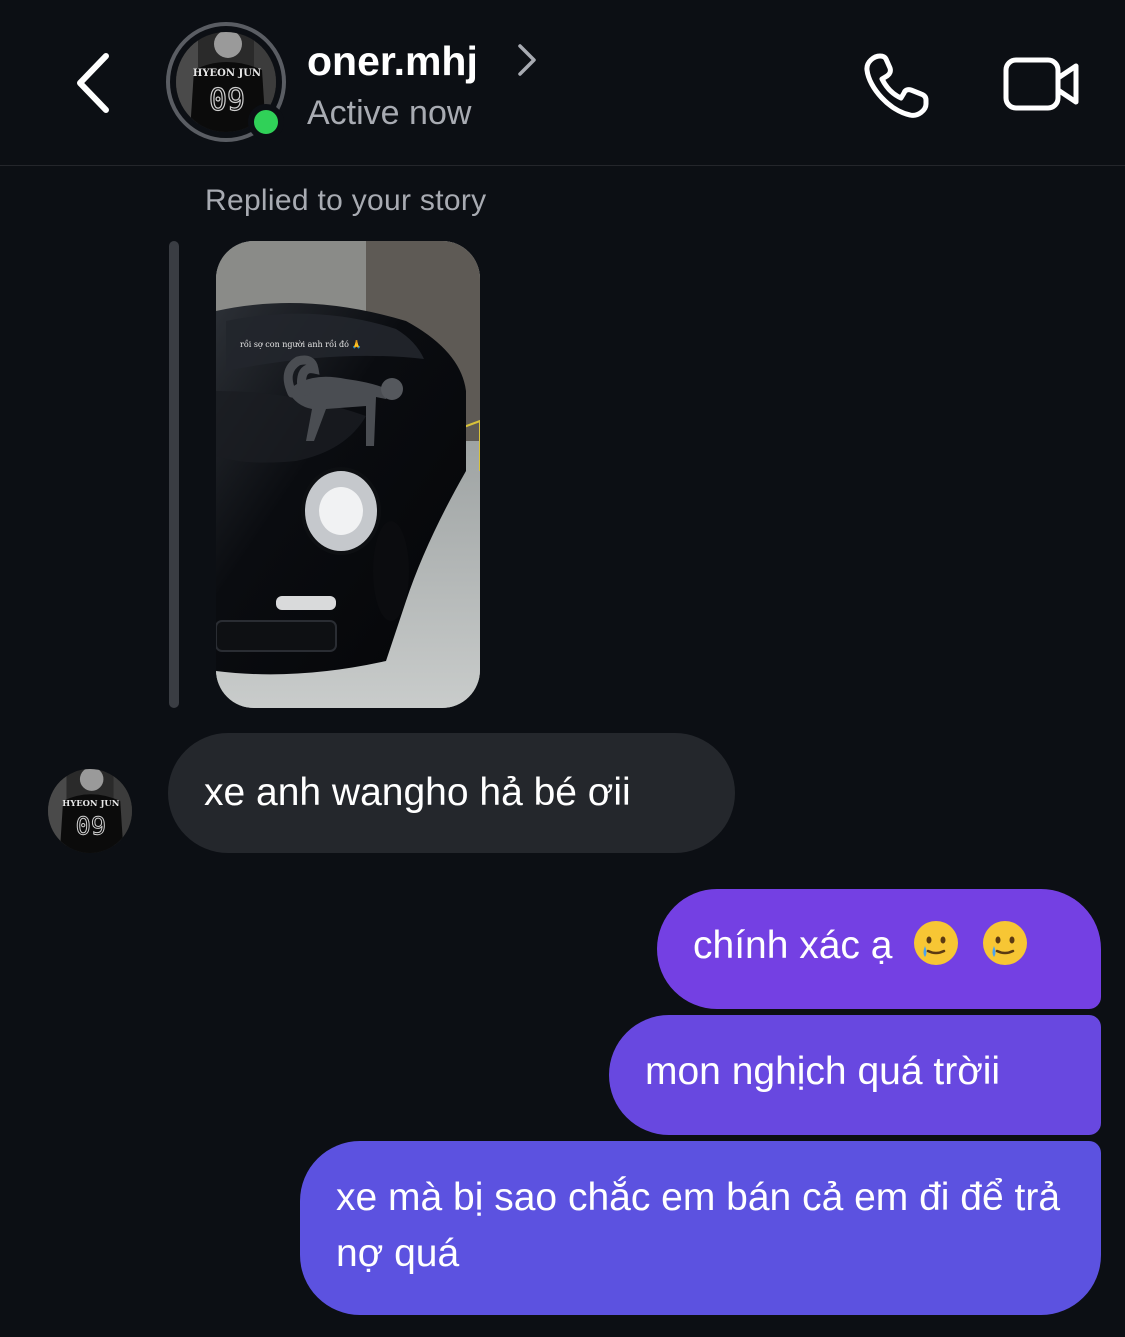 The height and width of the screenshot is (1337, 1125). I want to click on message-text: chính xác ạ, so click(793, 945).